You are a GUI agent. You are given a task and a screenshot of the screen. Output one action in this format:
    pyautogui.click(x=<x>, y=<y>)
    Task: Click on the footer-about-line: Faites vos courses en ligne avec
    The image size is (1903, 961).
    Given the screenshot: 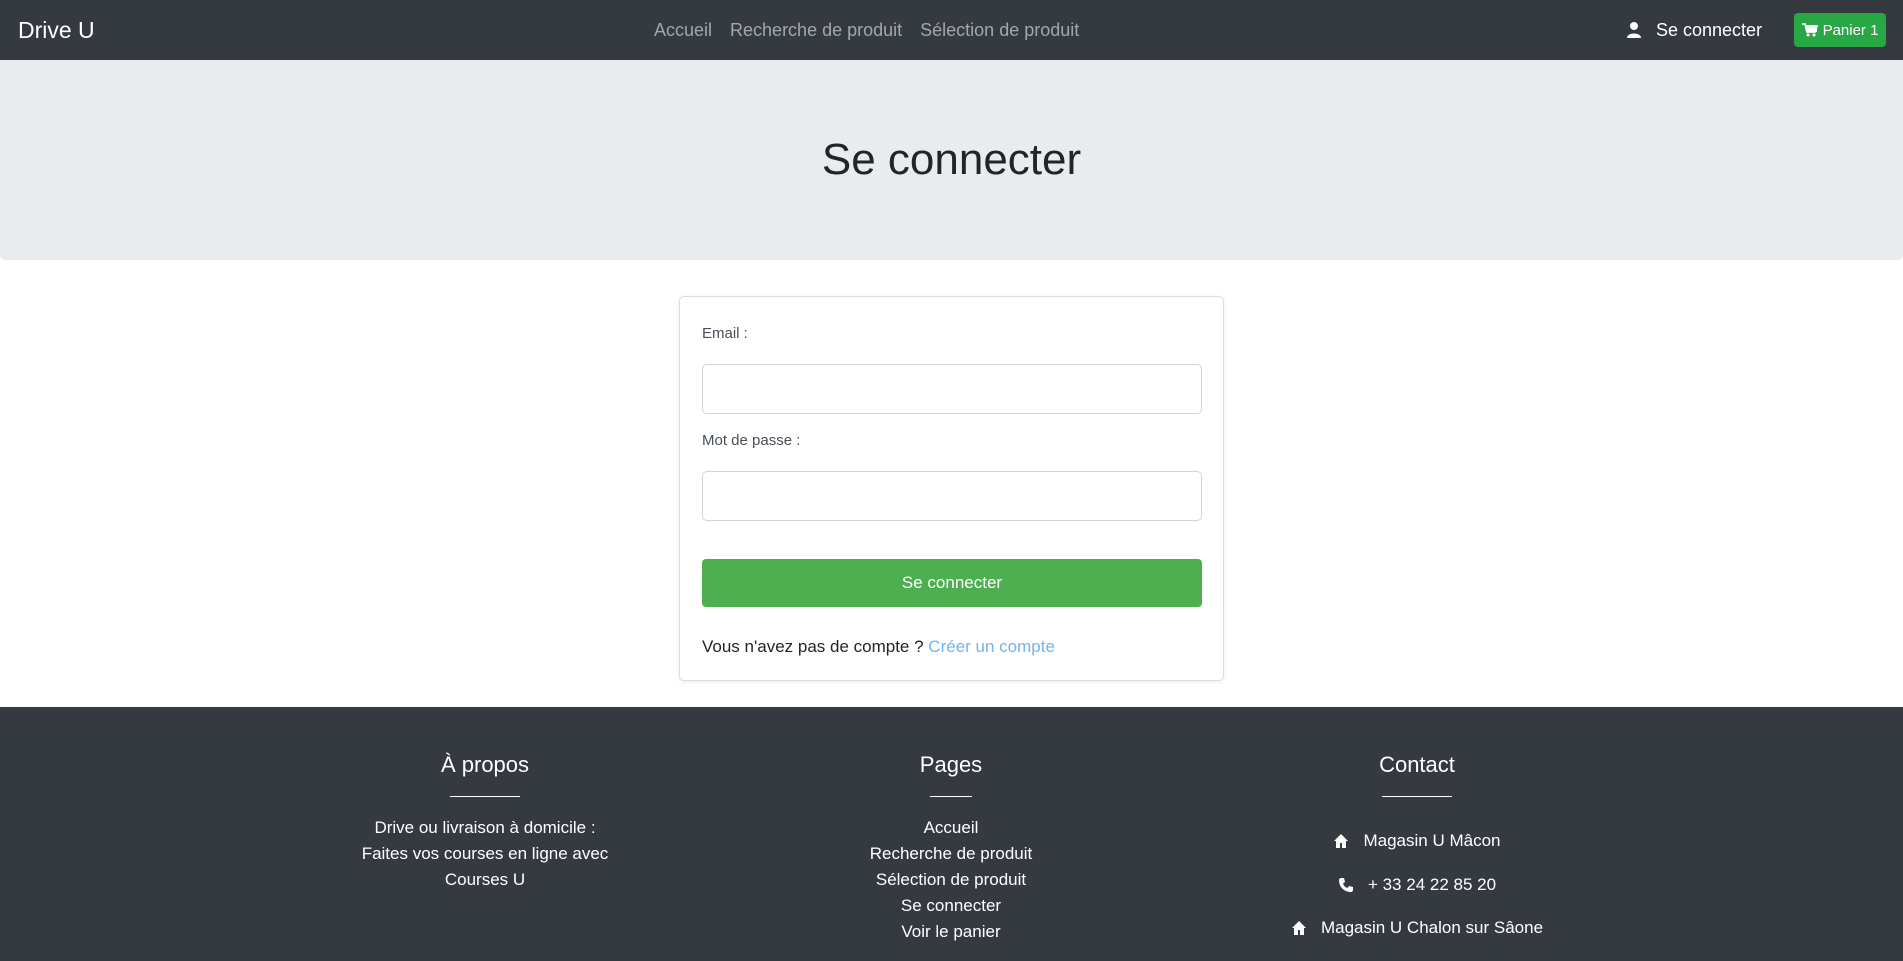 What is the action you would take?
    pyautogui.click(x=485, y=853)
    